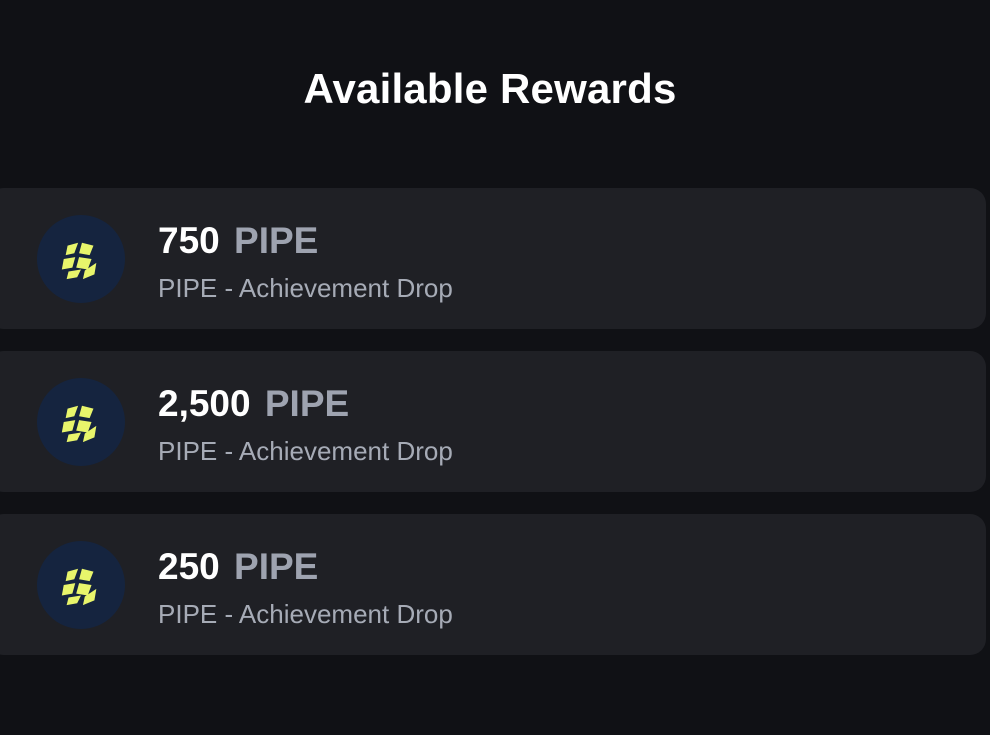 The height and width of the screenshot is (735, 990). I want to click on reward-amount-line: 750 PIPE, so click(238, 241).